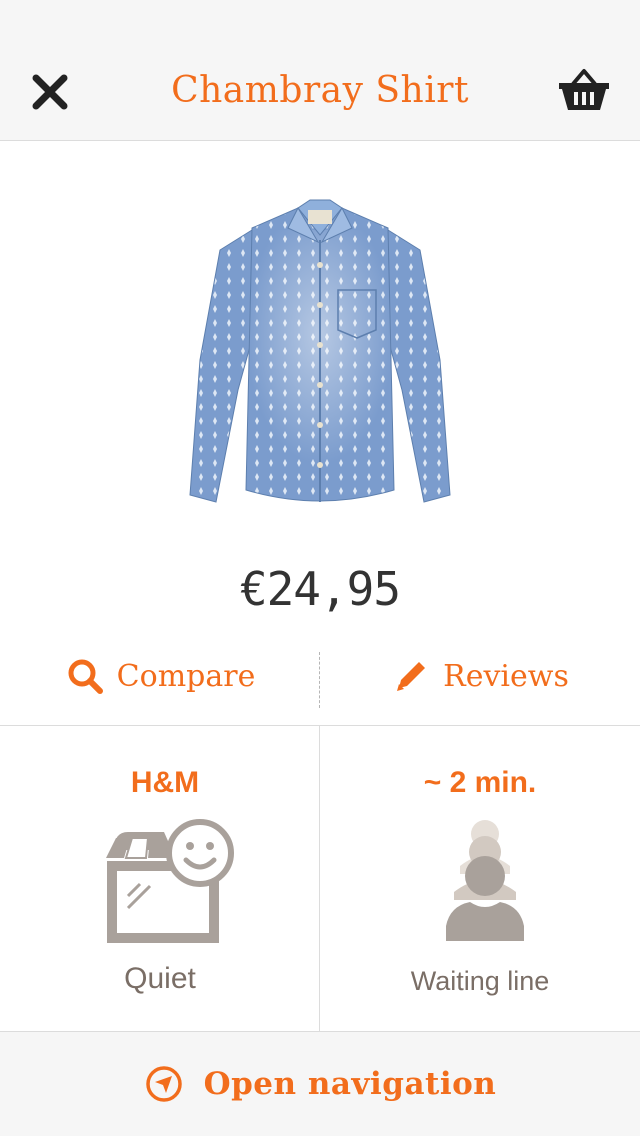  What do you see at coordinates (411, 676) in the screenshot?
I see `pencil-icon` at bounding box center [411, 676].